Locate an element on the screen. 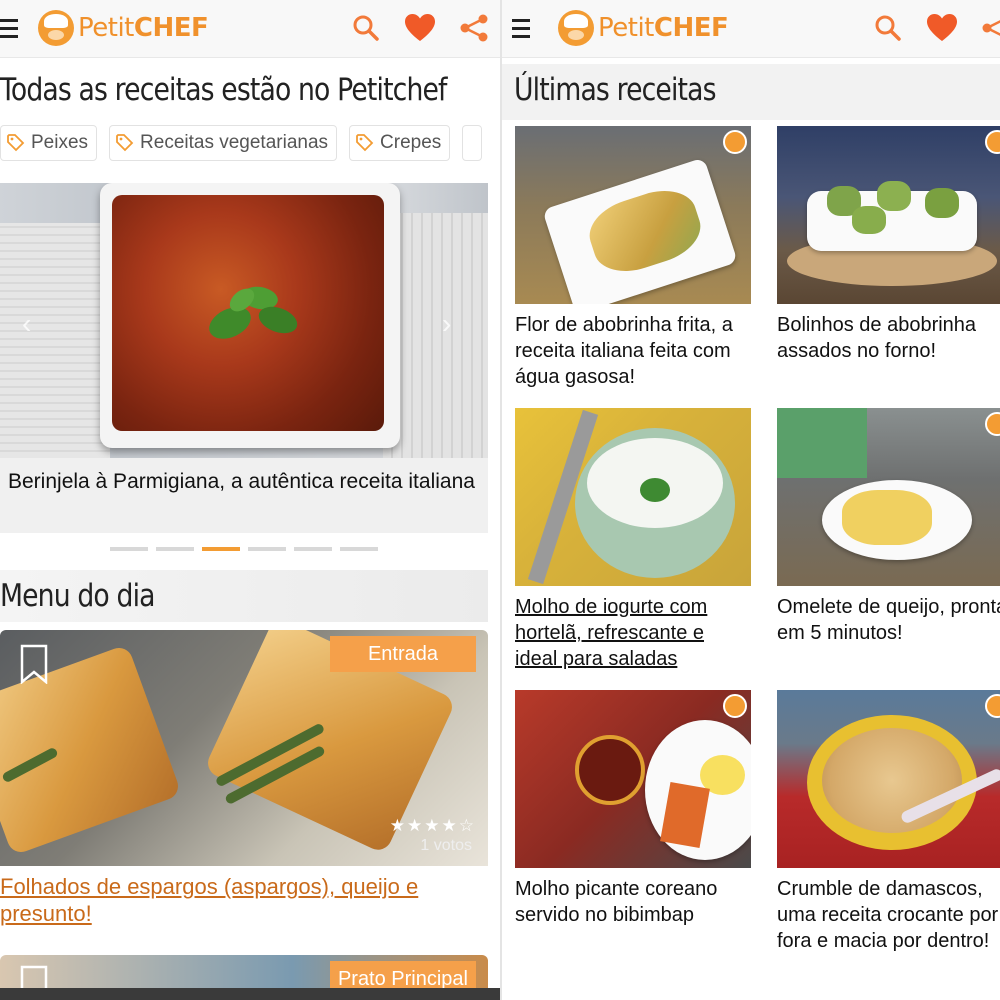  latest-section-header: Últimas receitas is located at coordinates (751, 92).